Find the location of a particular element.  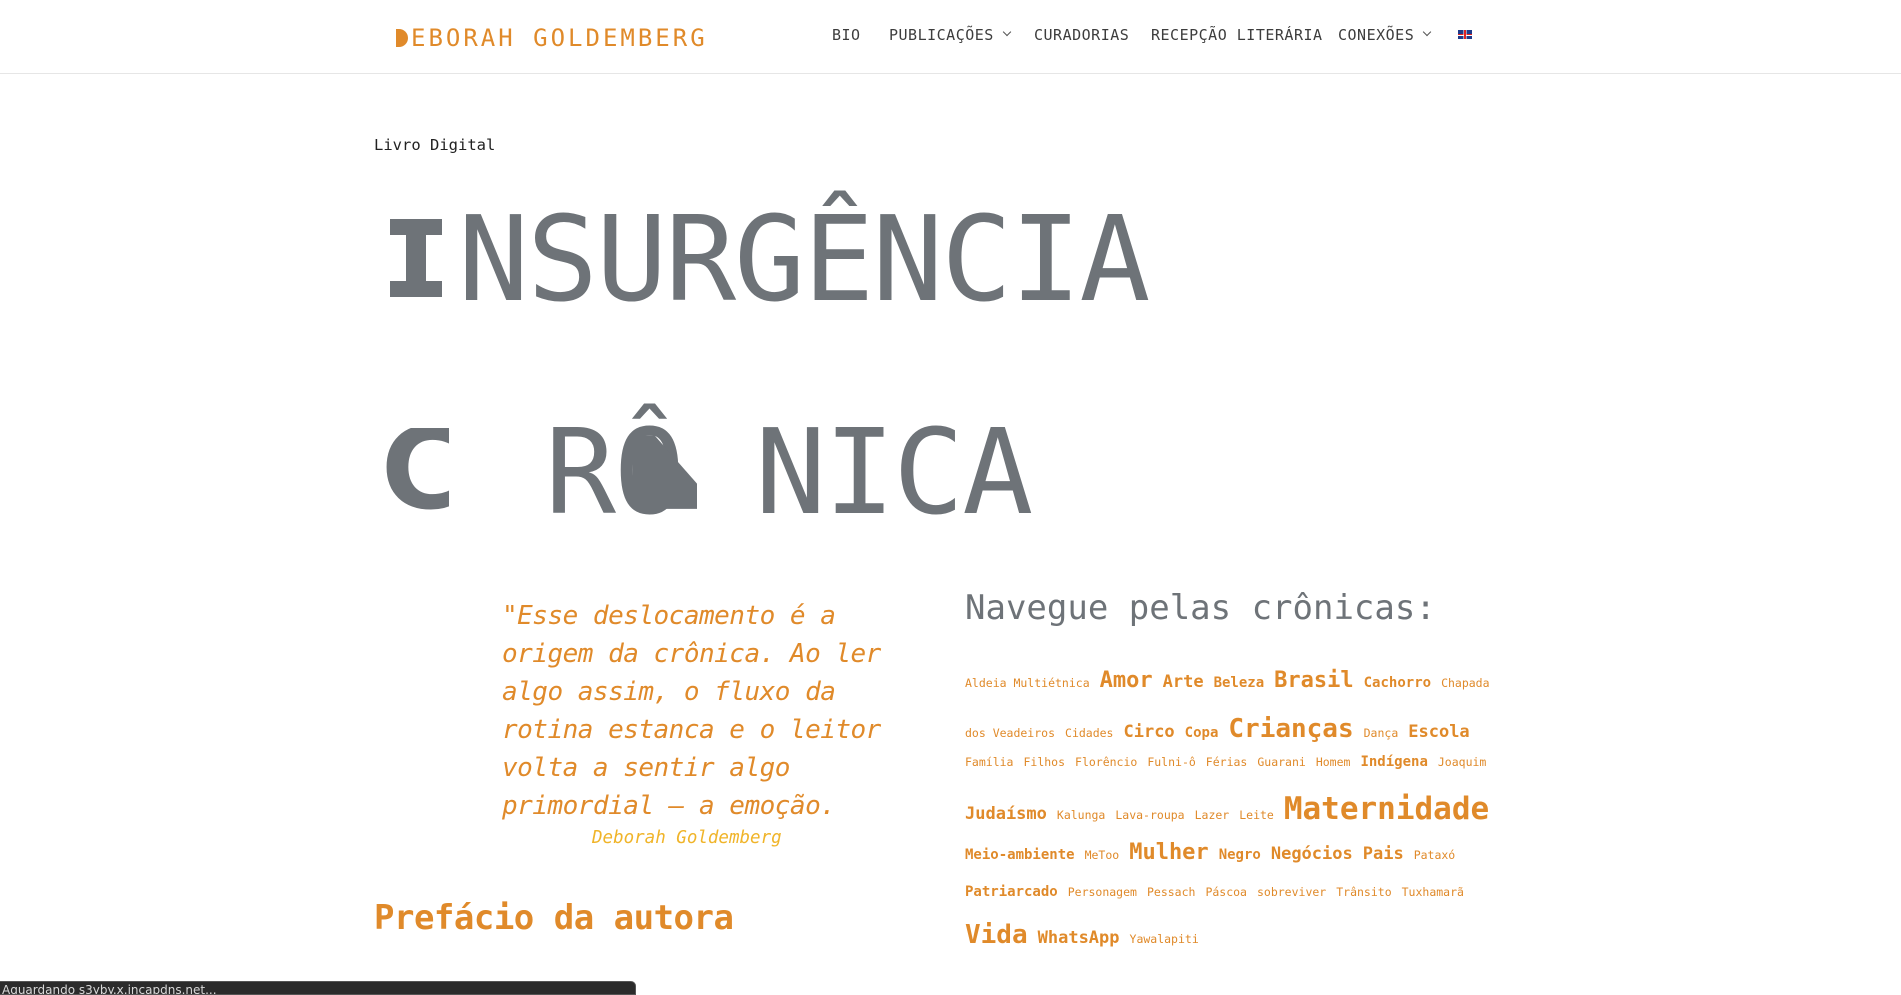

nav-label: BIO is located at coordinates (846, 35).